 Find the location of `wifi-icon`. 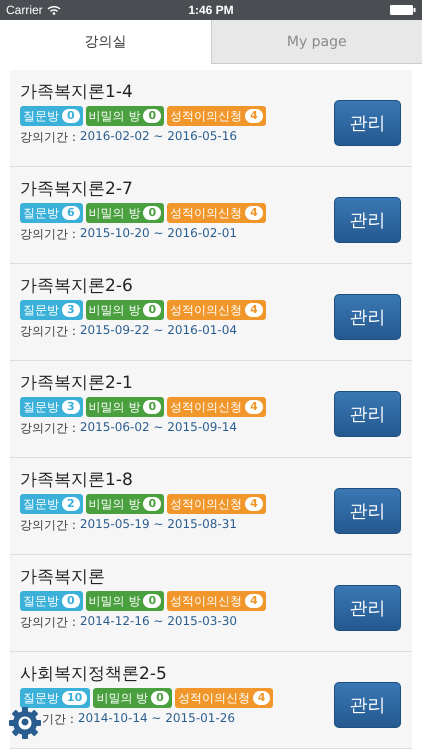

wifi-icon is located at coordinates (53, 10).